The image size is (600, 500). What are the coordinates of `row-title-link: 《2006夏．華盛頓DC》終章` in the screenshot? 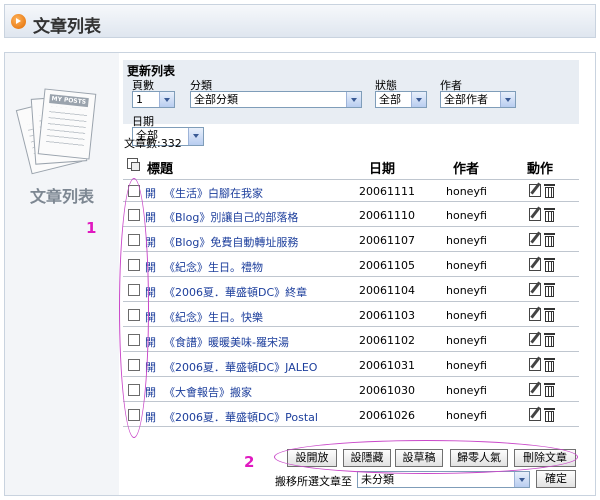 It's located at (235, 292).